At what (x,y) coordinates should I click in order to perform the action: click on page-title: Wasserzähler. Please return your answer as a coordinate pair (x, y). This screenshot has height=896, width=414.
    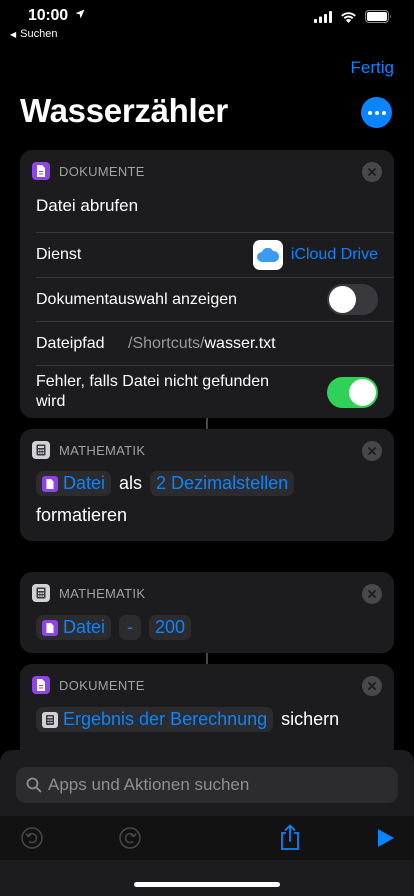
    Looking at the image, I should click on (124, 110).